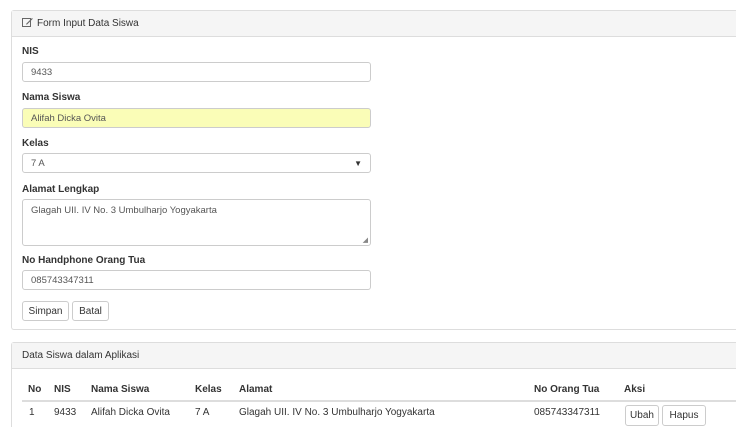  Describe the element at coordinates (196, 72) in the screenshot. I see `nis-input: 9433` at that location.